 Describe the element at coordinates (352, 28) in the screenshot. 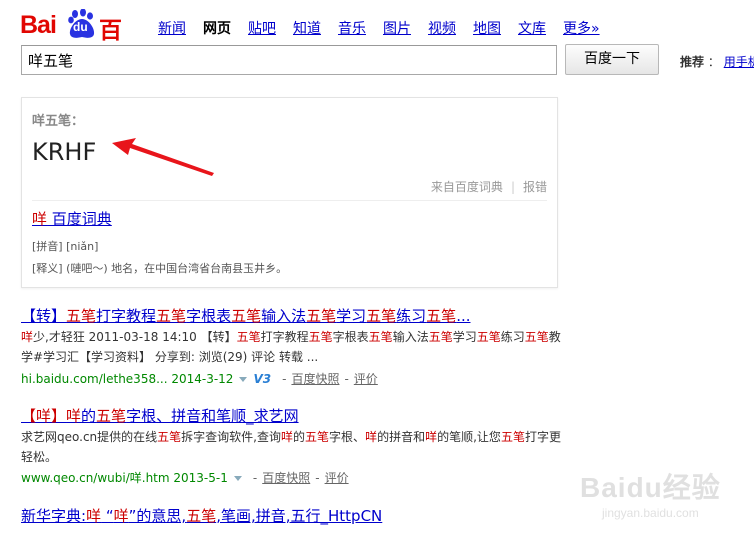

I see `nav-item-4: 音乐` at that location.